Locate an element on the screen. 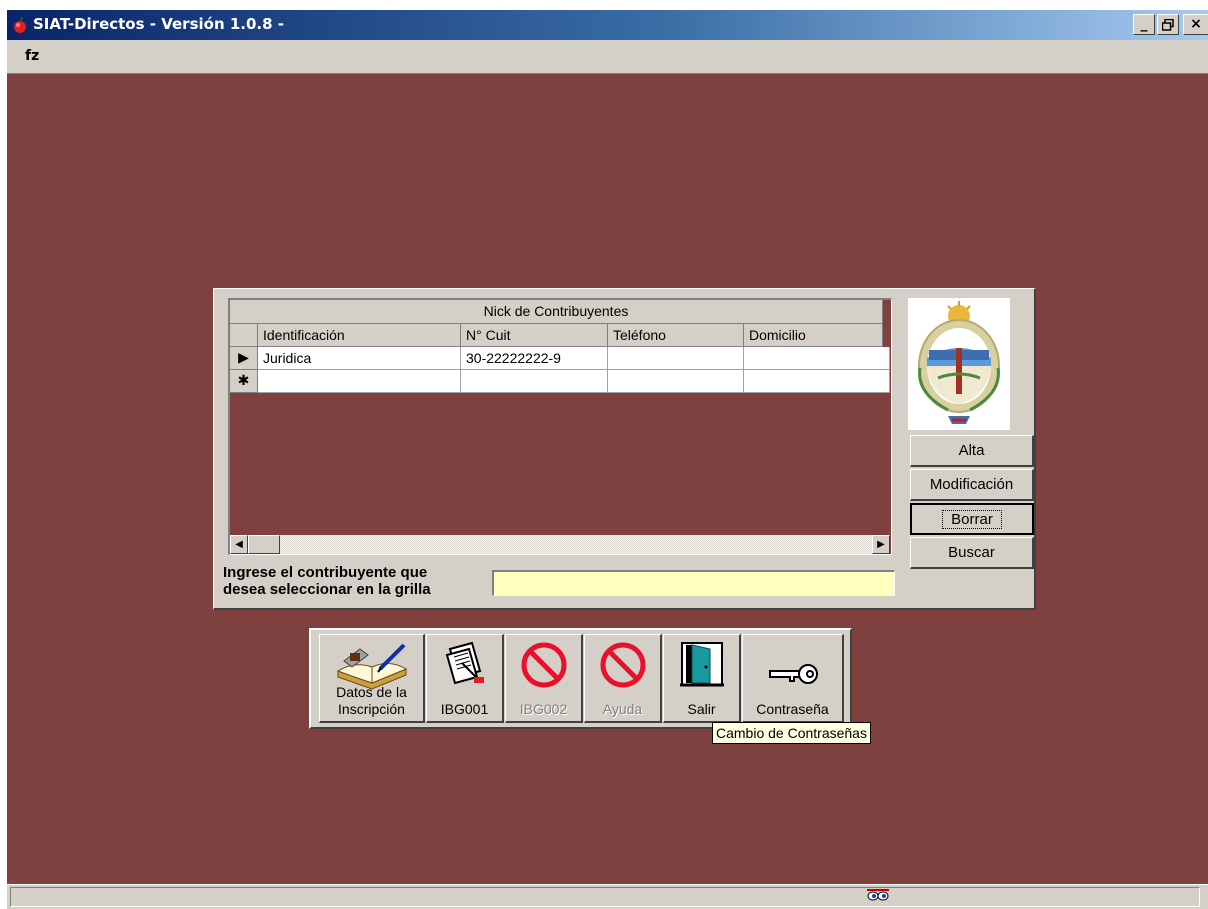 The width and height of the screenshot is (1208, 909). ibg002-button: IBG002 is located at coordinates (544, 678).